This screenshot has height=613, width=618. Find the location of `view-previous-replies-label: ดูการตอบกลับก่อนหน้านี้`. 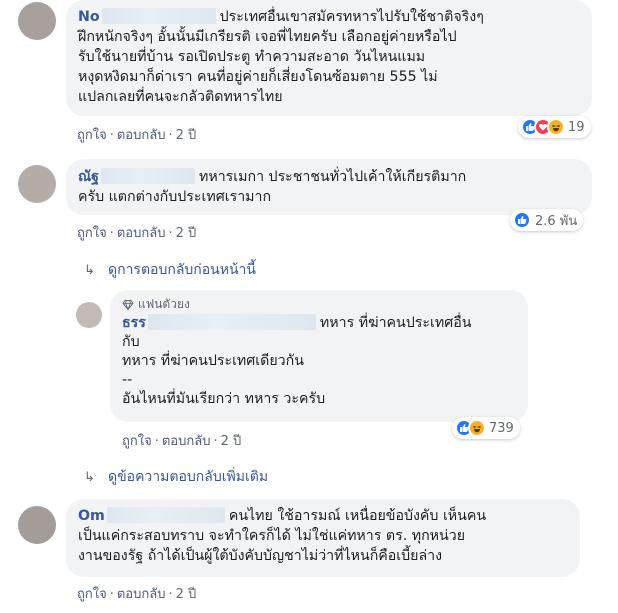

view-previous-replies-label: ดูการตอบกลับก่อนหน้านี้ is located at coordinates (182, 270).